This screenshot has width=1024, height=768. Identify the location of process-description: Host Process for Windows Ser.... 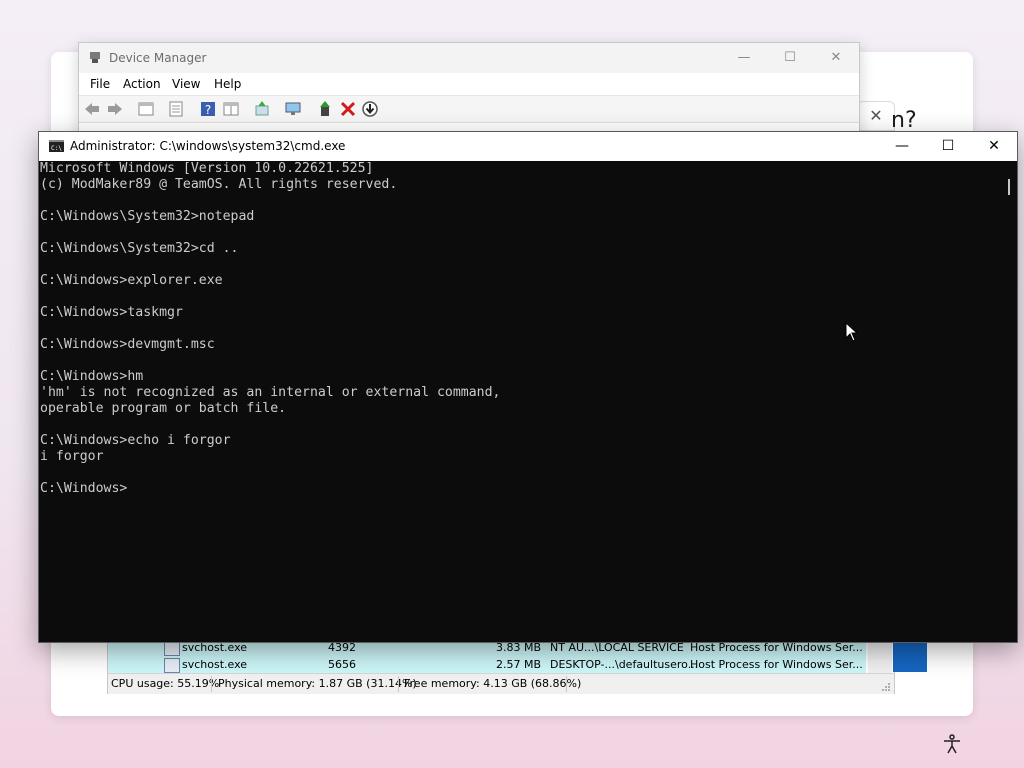
(776, 664).